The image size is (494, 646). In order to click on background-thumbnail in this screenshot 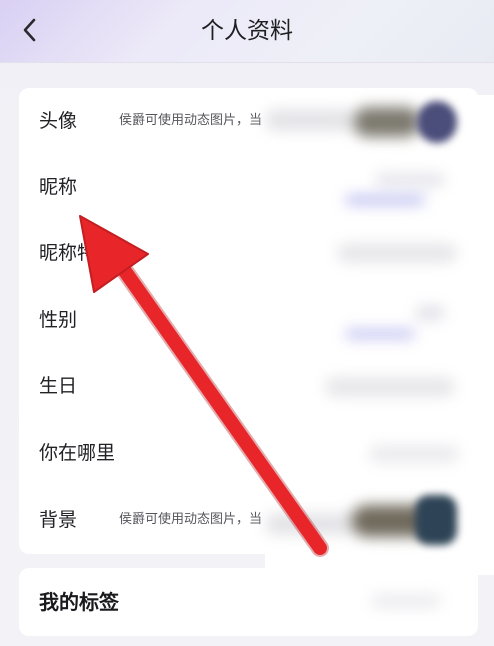, I will do `click(436, 520)`.